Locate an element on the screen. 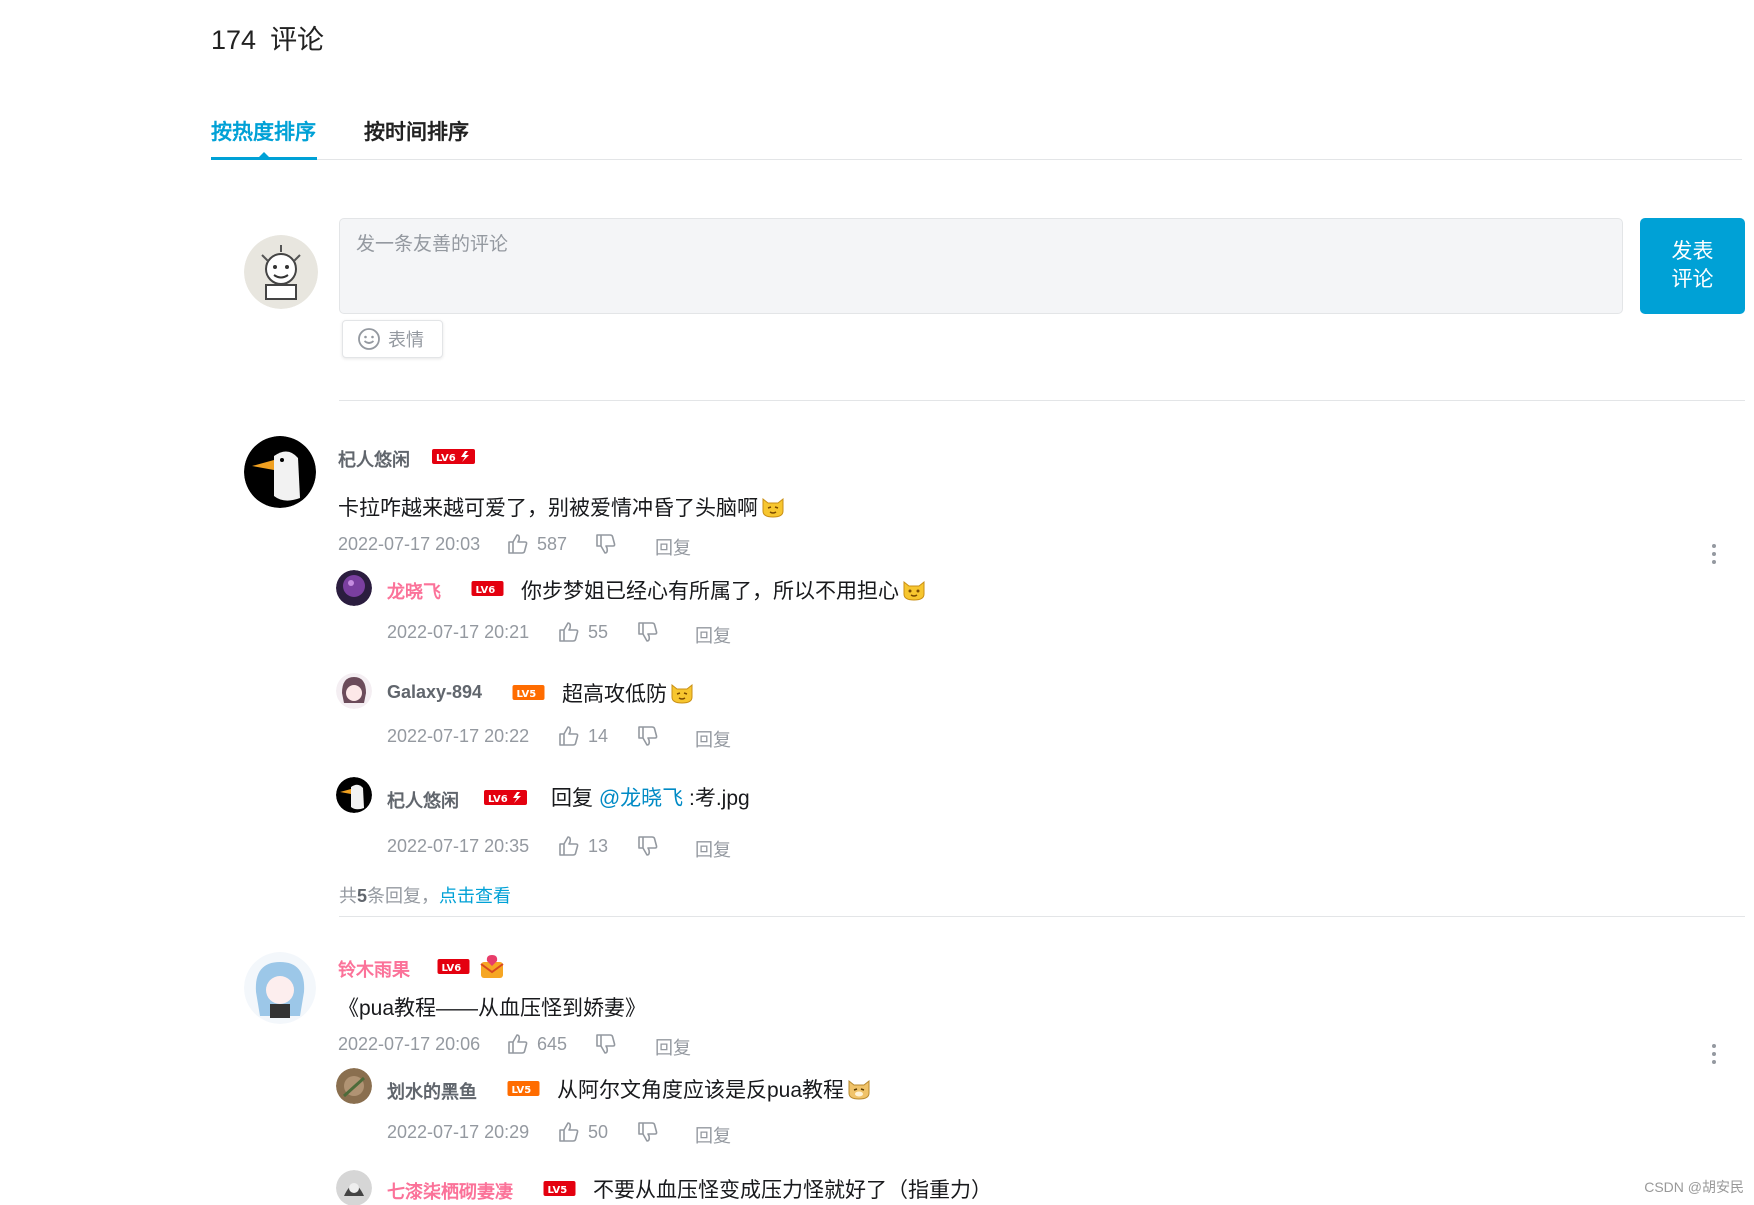 The height and width of the screenshot is (1205, 1754). like-button: 55 is located at coordinates (582, 632).